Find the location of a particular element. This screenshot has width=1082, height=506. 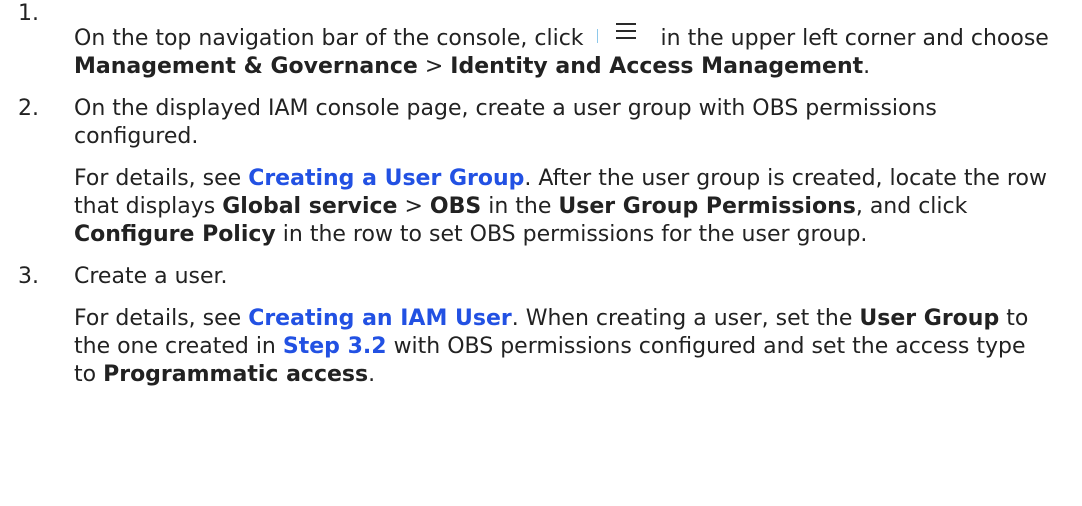

icon-edge is located at coordinates (597, 36).